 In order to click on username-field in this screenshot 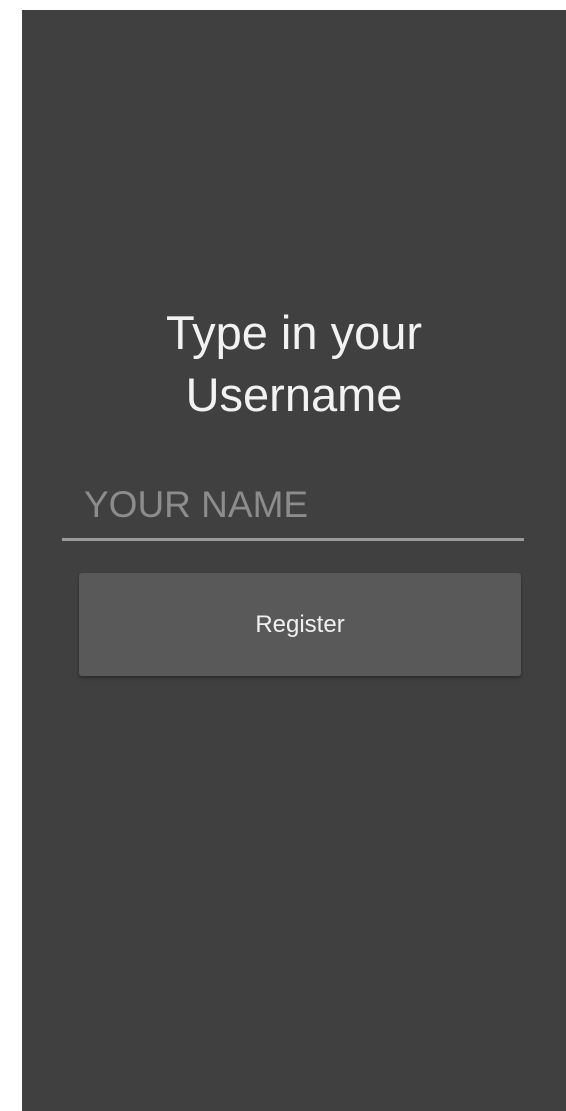, I will do `click(293, 506)`.